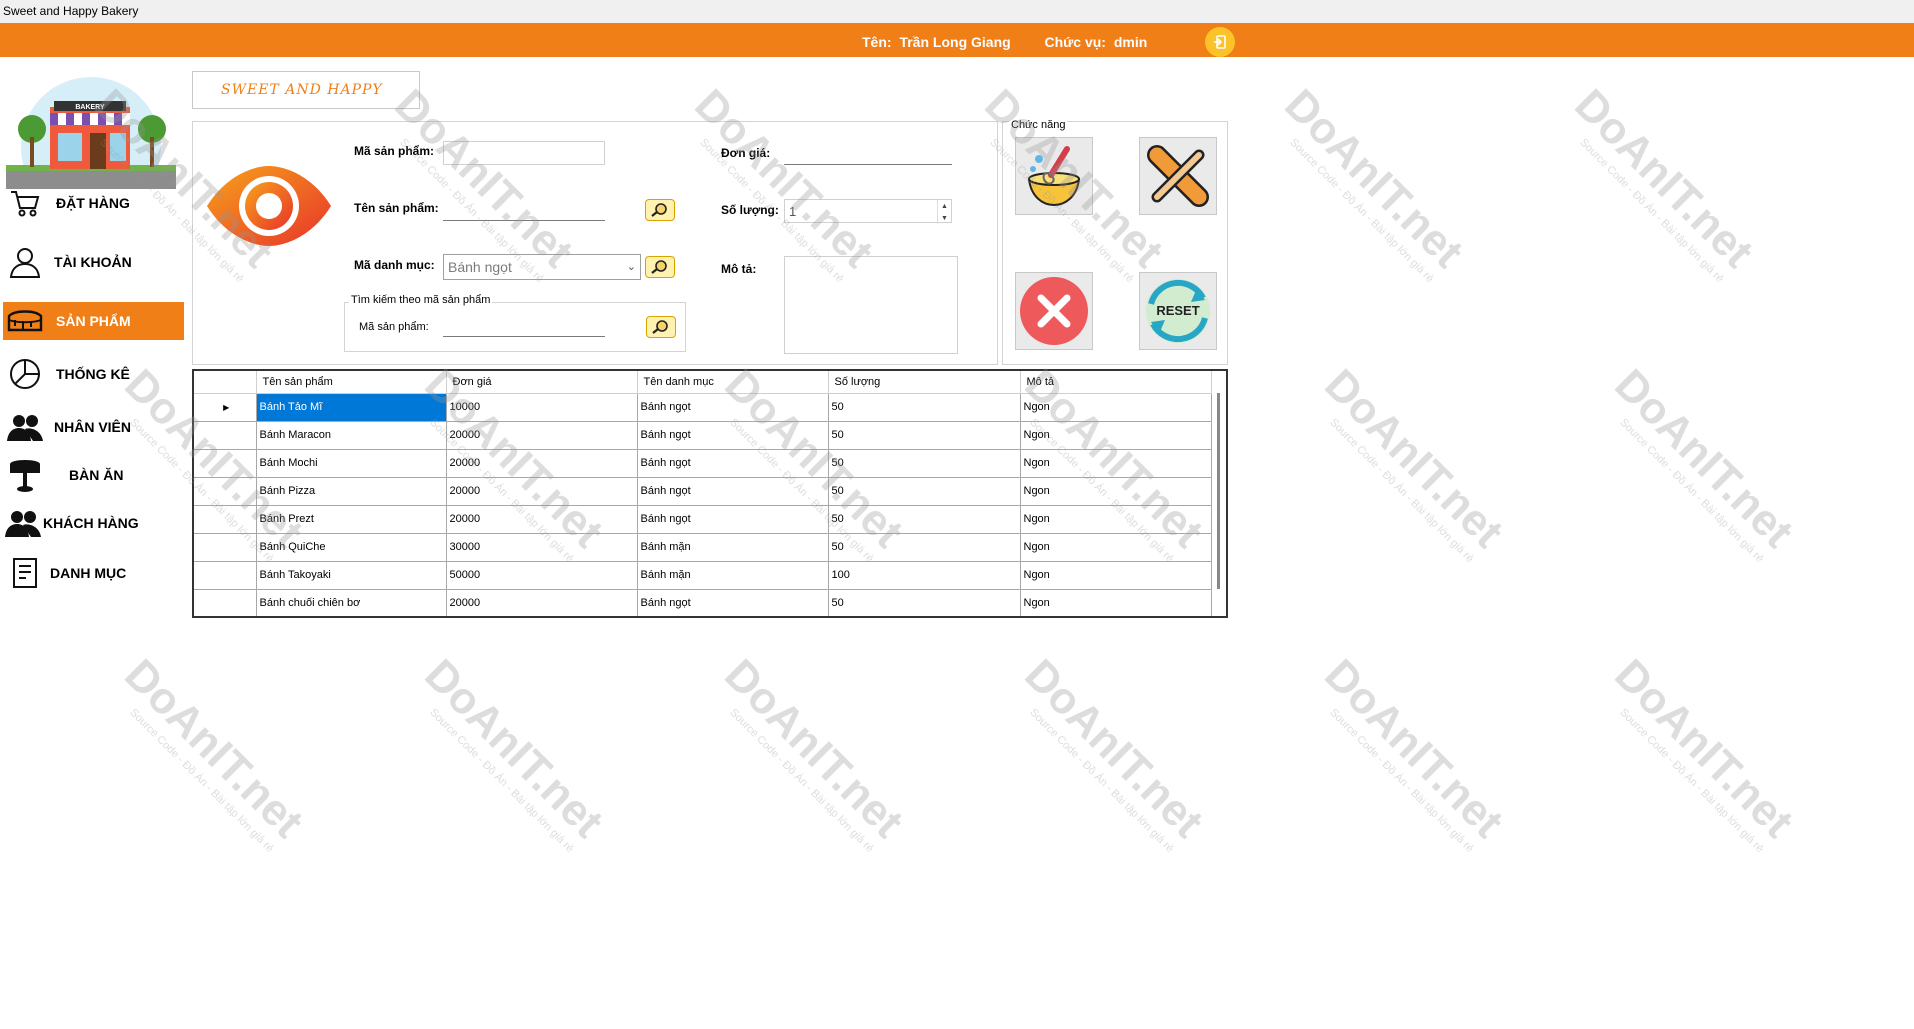 This screenshot has height=1029, width=1914. What do you see at coordinates (542, 547) in the screenshot?
I see `table-cell: 30000` at bounding box center [542, 547].